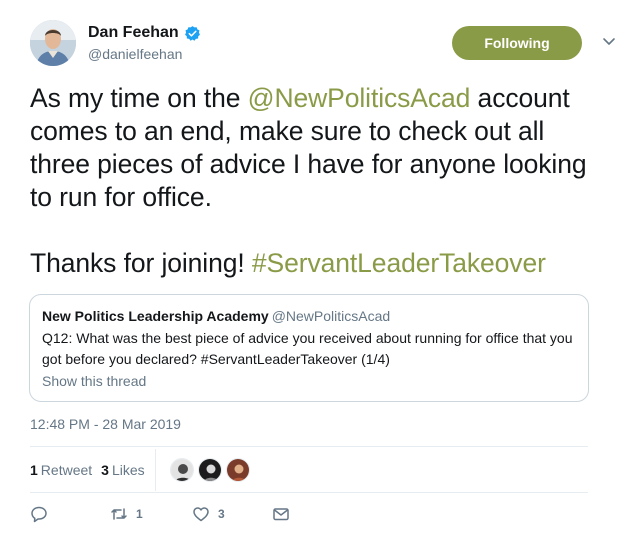 The width and height of the screenshot is (618, 545). I want to click on envelope-icon, so click(281, 514).